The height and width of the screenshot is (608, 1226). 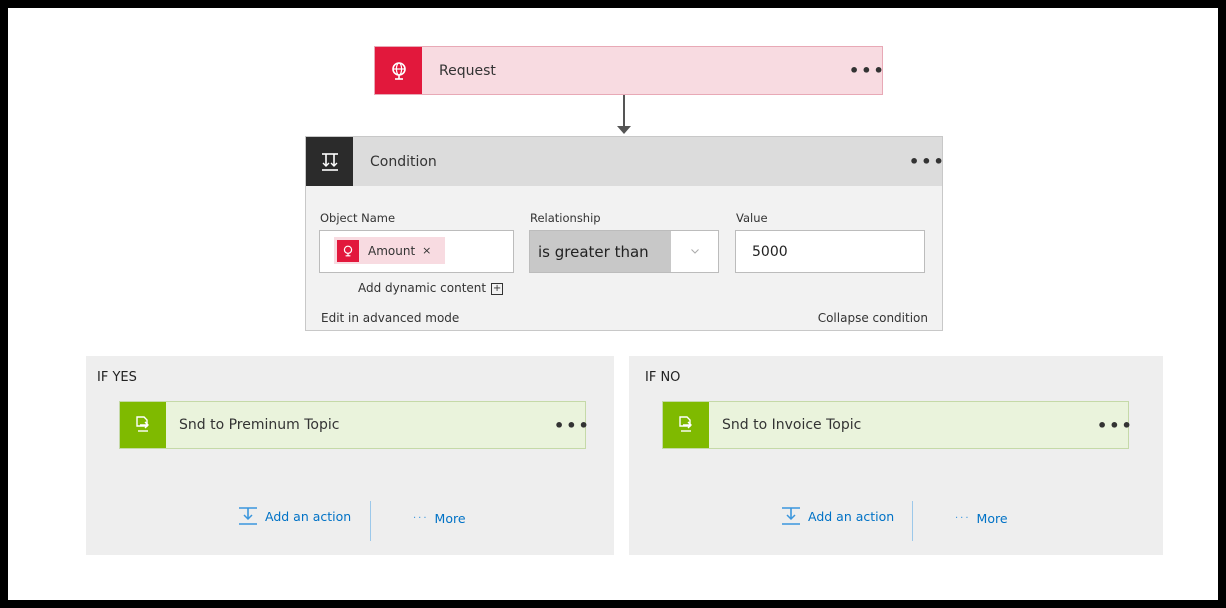 What do you see at coordinates (752, 218) in the screenshot?
I see `value-label: Value` at bounding box center [752, 218].